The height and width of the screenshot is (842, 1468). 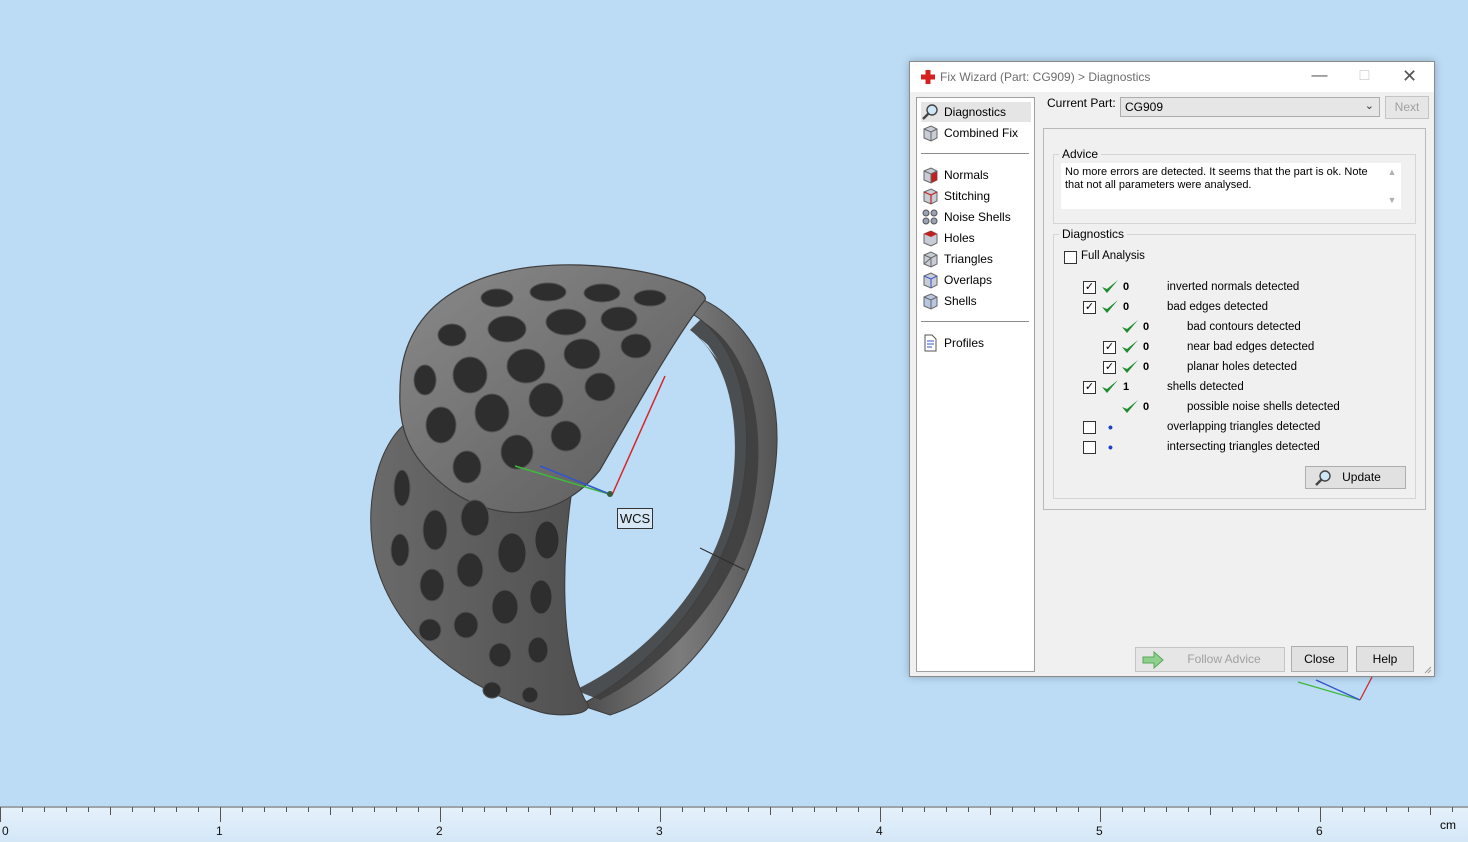 What do you see at coordinates (959, 238) in the screenshot?
I see `nav-label-holes: Holes` at bounding box center [959, 238].